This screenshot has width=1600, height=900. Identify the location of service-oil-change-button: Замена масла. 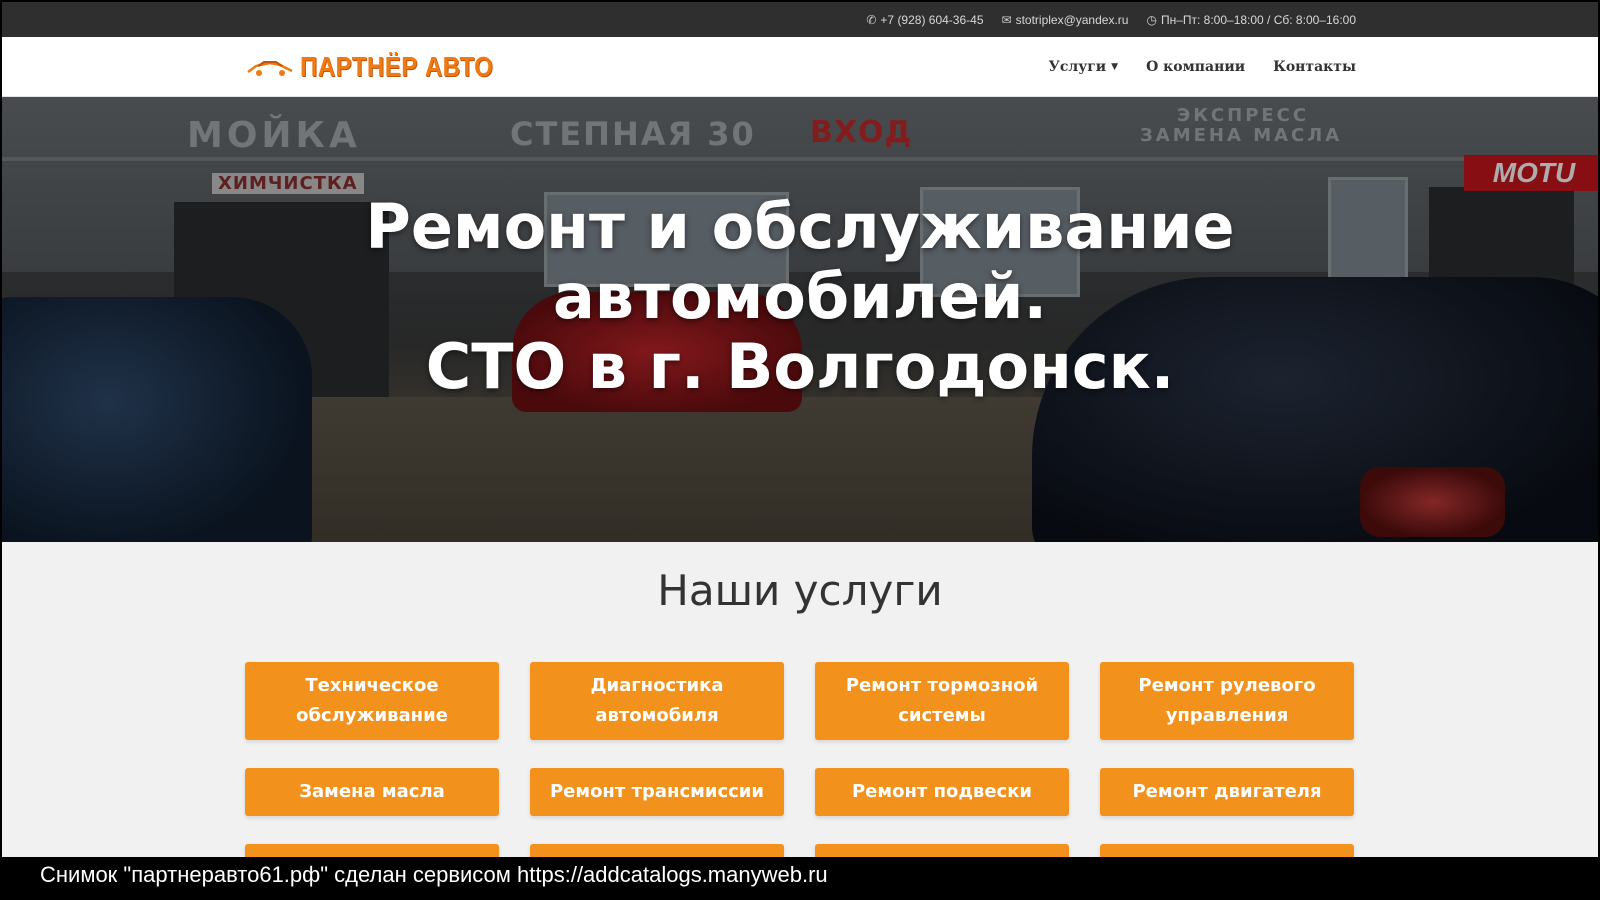
(372, 792).